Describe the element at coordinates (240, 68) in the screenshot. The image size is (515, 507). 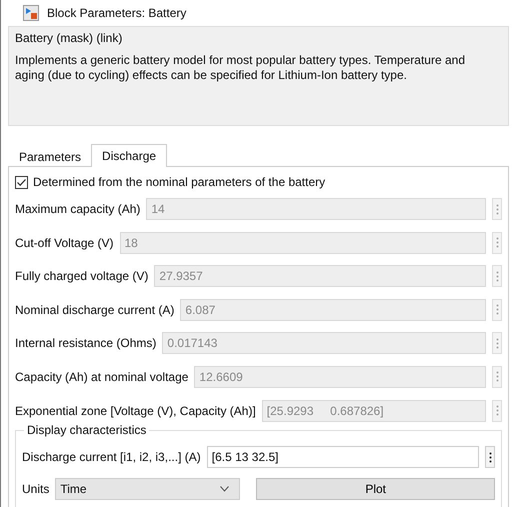
I see `mask-description: Implements a generic battery model for most popular battery types. Temperature and aging (due to cycling) effects can be specified for Lithium-Ion battery type.` at that location.